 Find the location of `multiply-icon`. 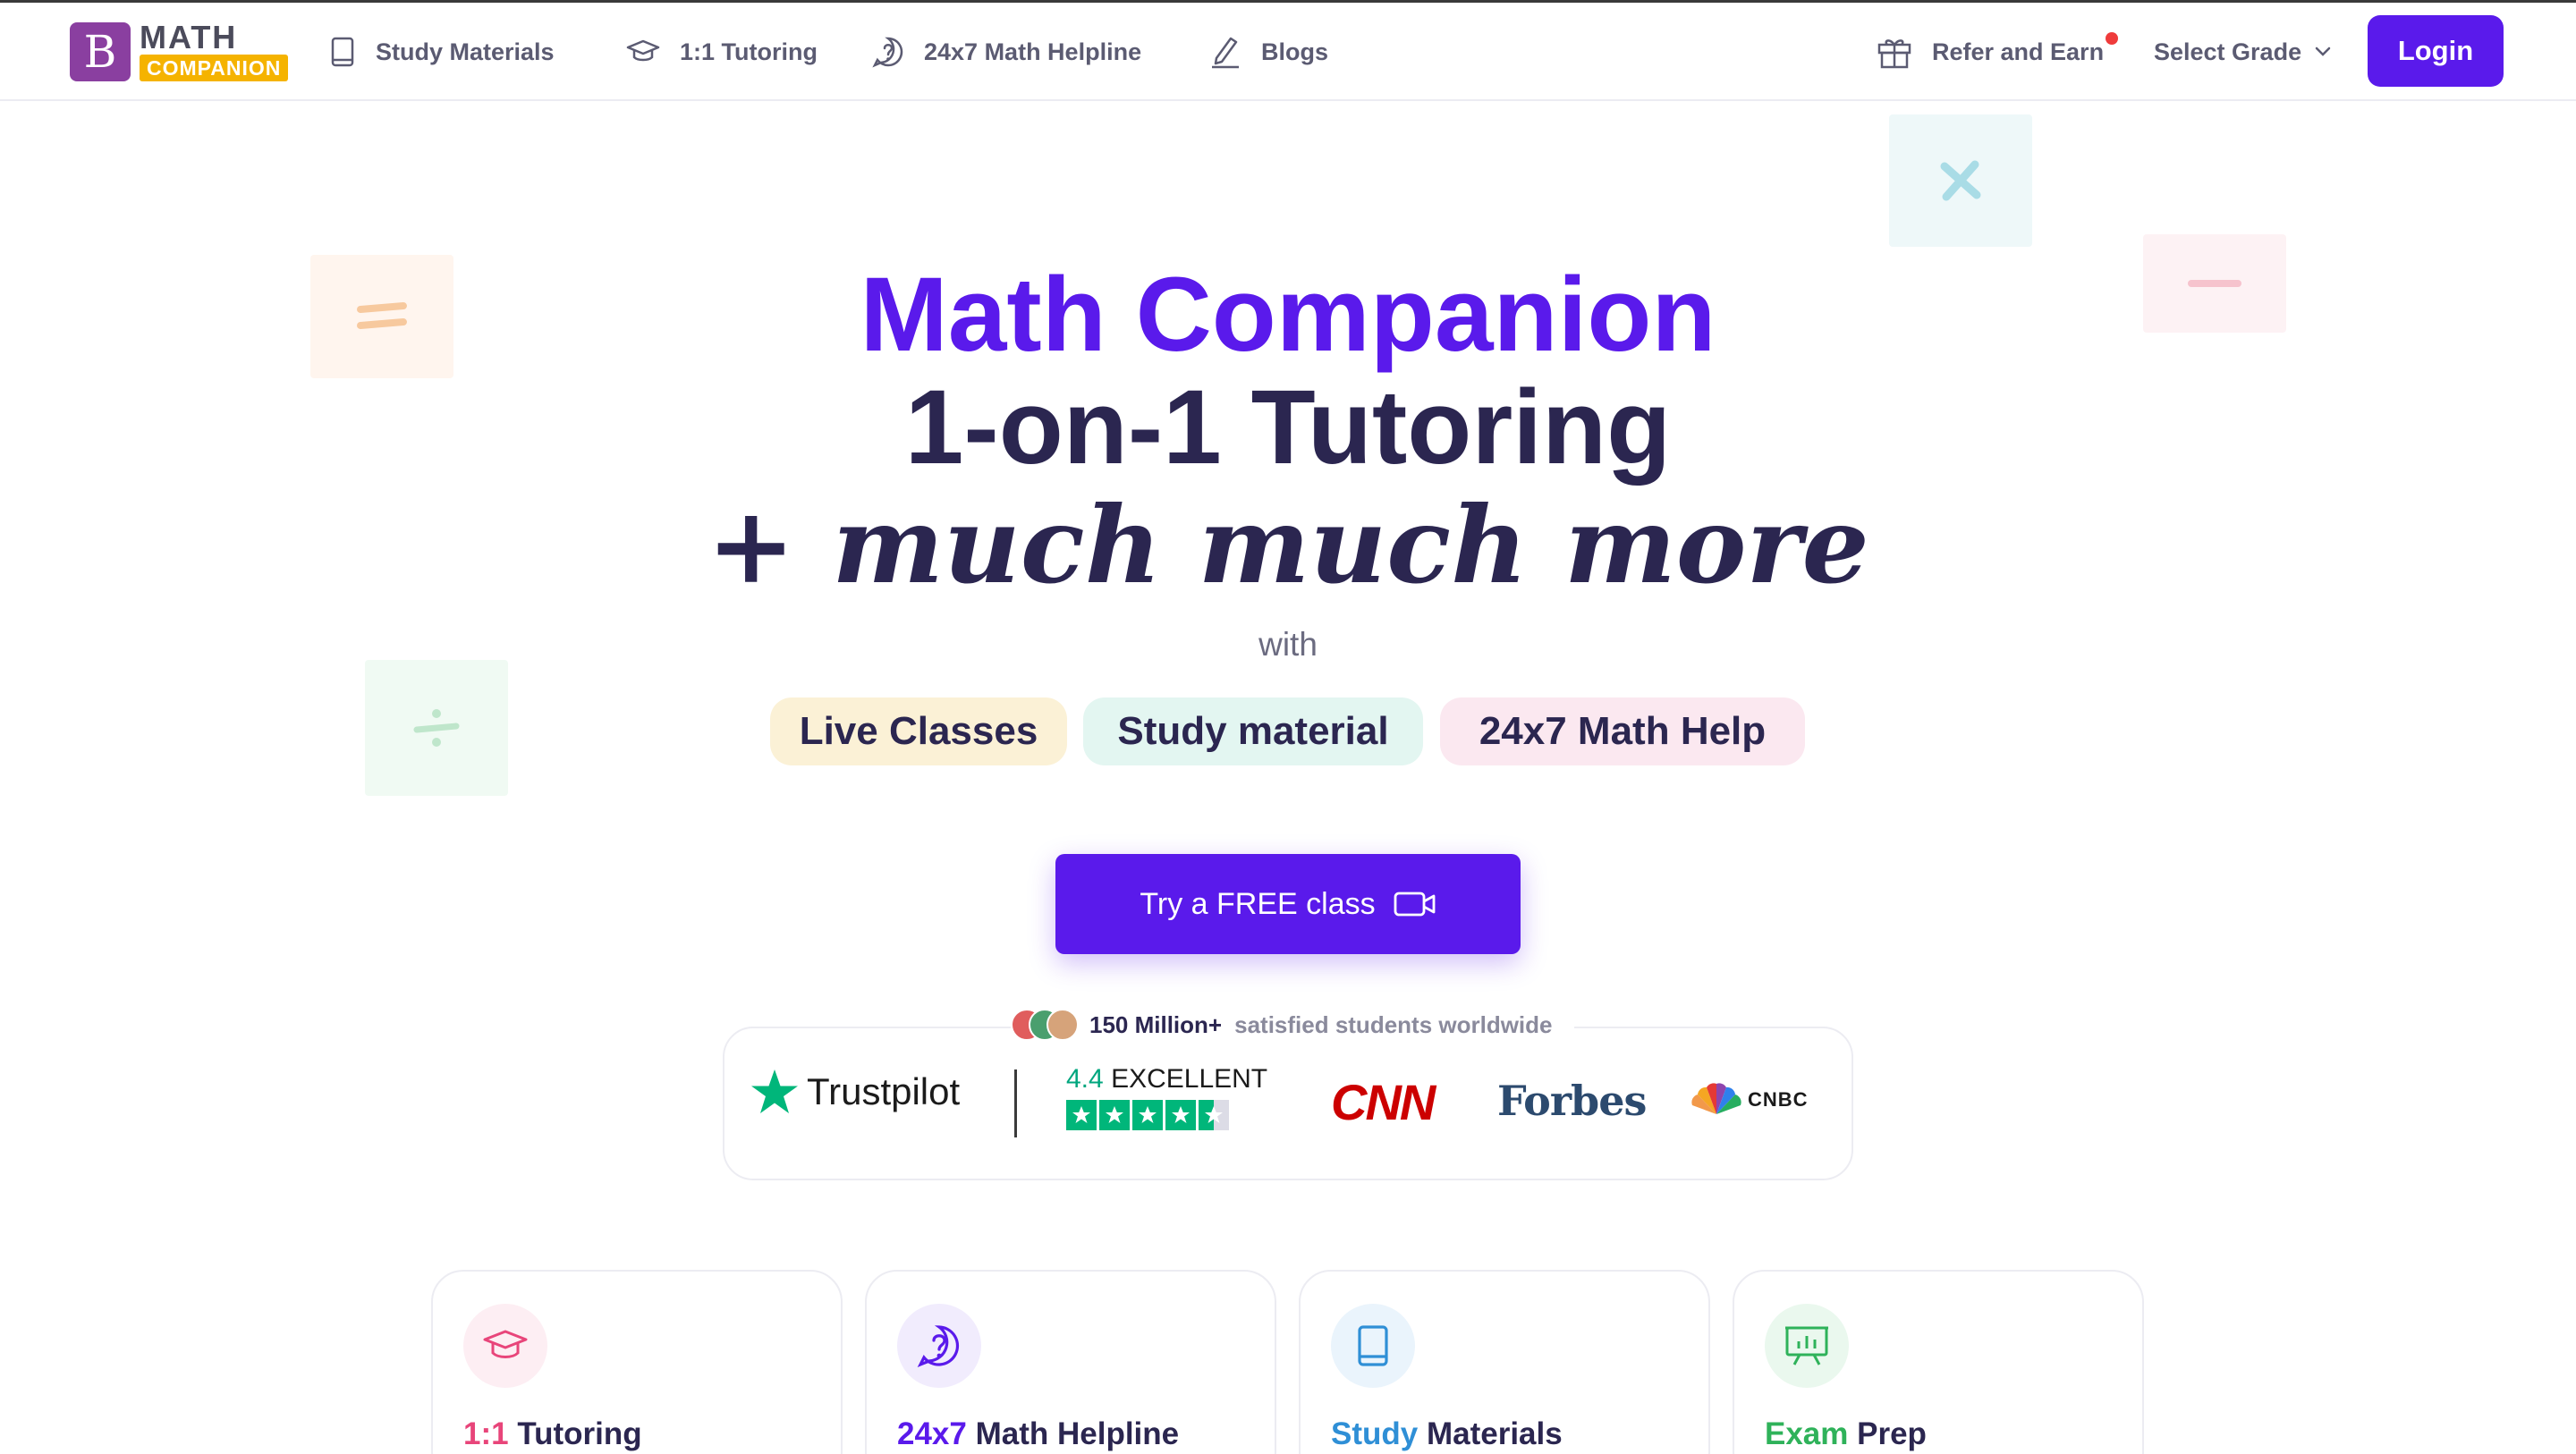

multiply-icon is located at coordinates (1960, 180).